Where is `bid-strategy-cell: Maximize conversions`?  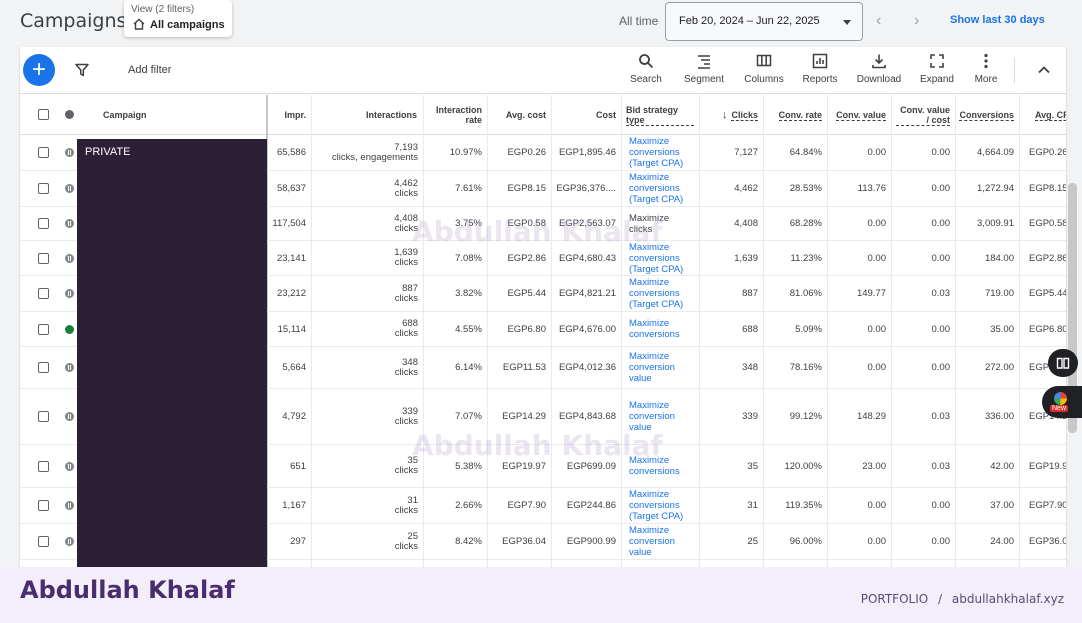 bid-strategy-cell: Maximize conversions is located at coordinates (660, 329).